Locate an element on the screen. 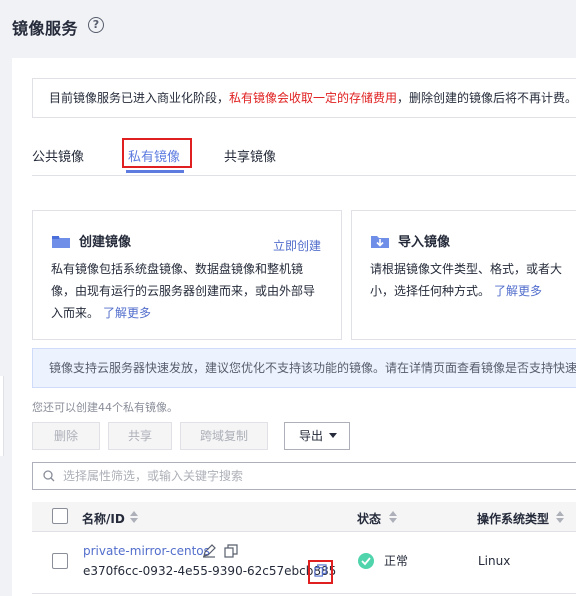 Image resolution: width=576 pixels, height=596 pixels. import-icon is located at coordinates (380, 241).